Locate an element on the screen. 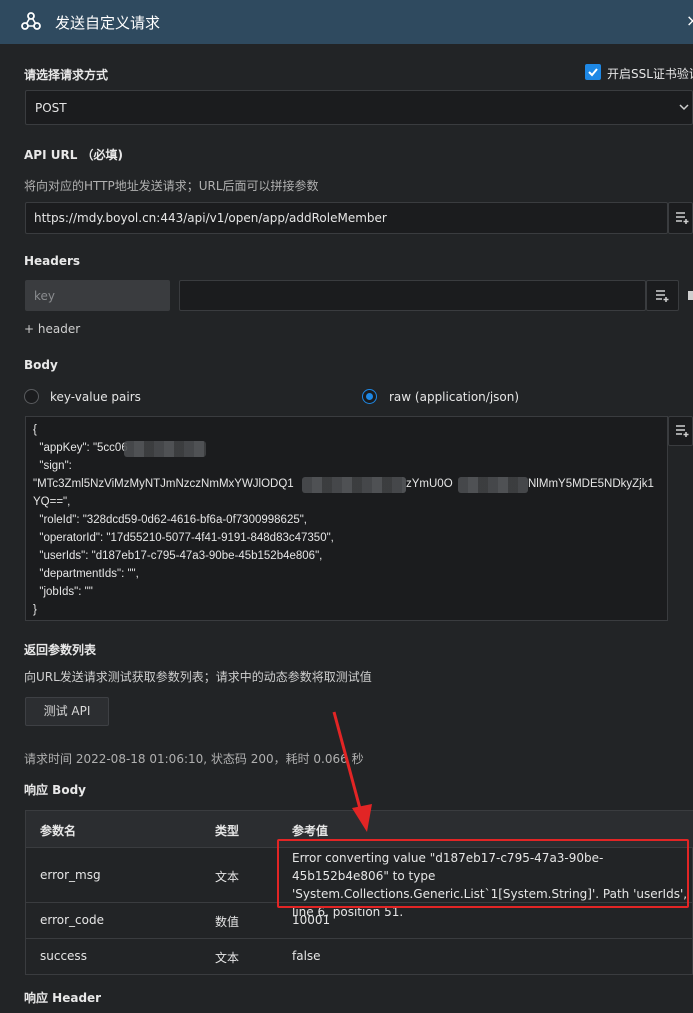 Image resolution: width=693 pixels, height=1013 pixels. response-params-label: 返回参数列表 is located at coordinates (60, 650).